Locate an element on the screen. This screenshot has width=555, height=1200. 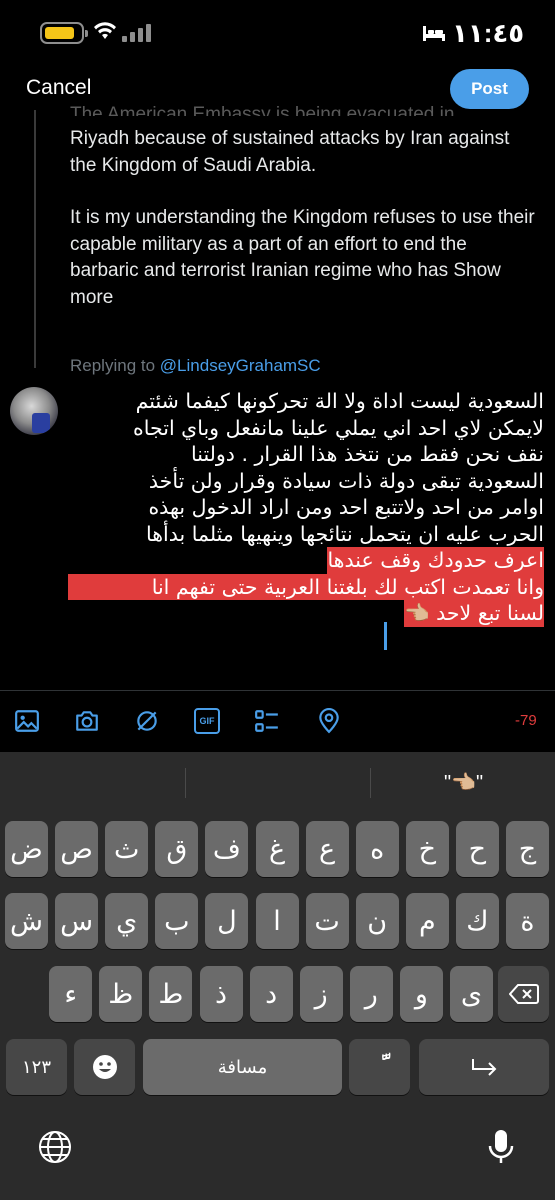
key-row1-6: ف is located at coordinates (227, 849).